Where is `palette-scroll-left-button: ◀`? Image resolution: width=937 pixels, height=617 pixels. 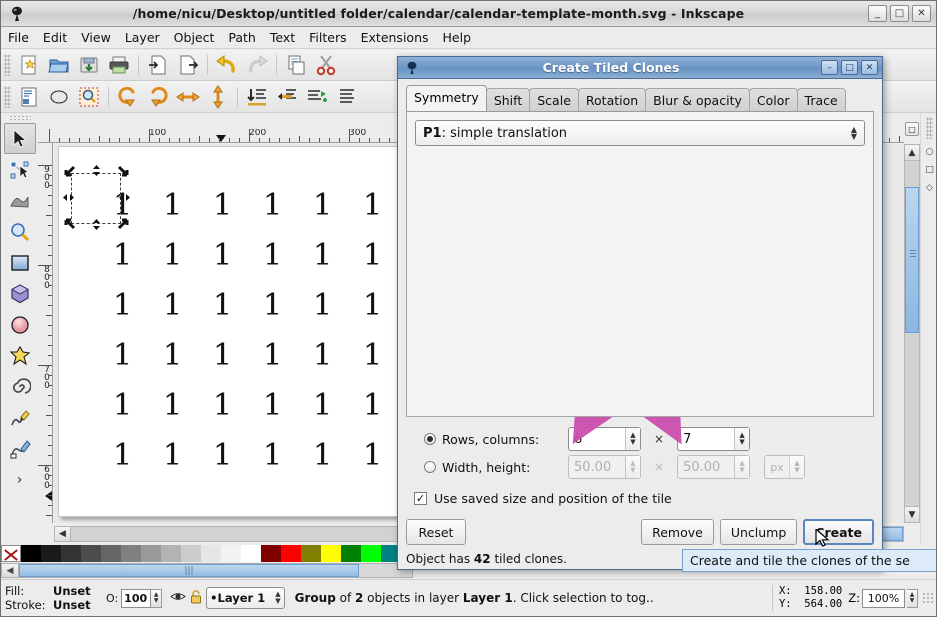 palette-scroll-left-button: ◀ is located at coordinates (10, 570).